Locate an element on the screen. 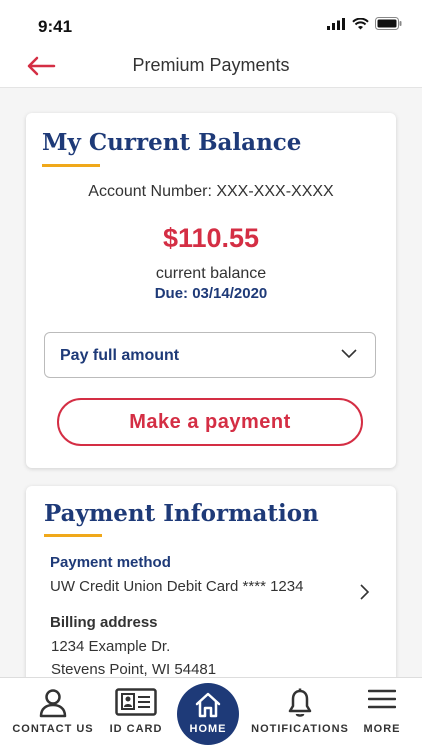 This screenshot has height=750, width=422. status-time: 9:41 is located at coordinates (55, 26).